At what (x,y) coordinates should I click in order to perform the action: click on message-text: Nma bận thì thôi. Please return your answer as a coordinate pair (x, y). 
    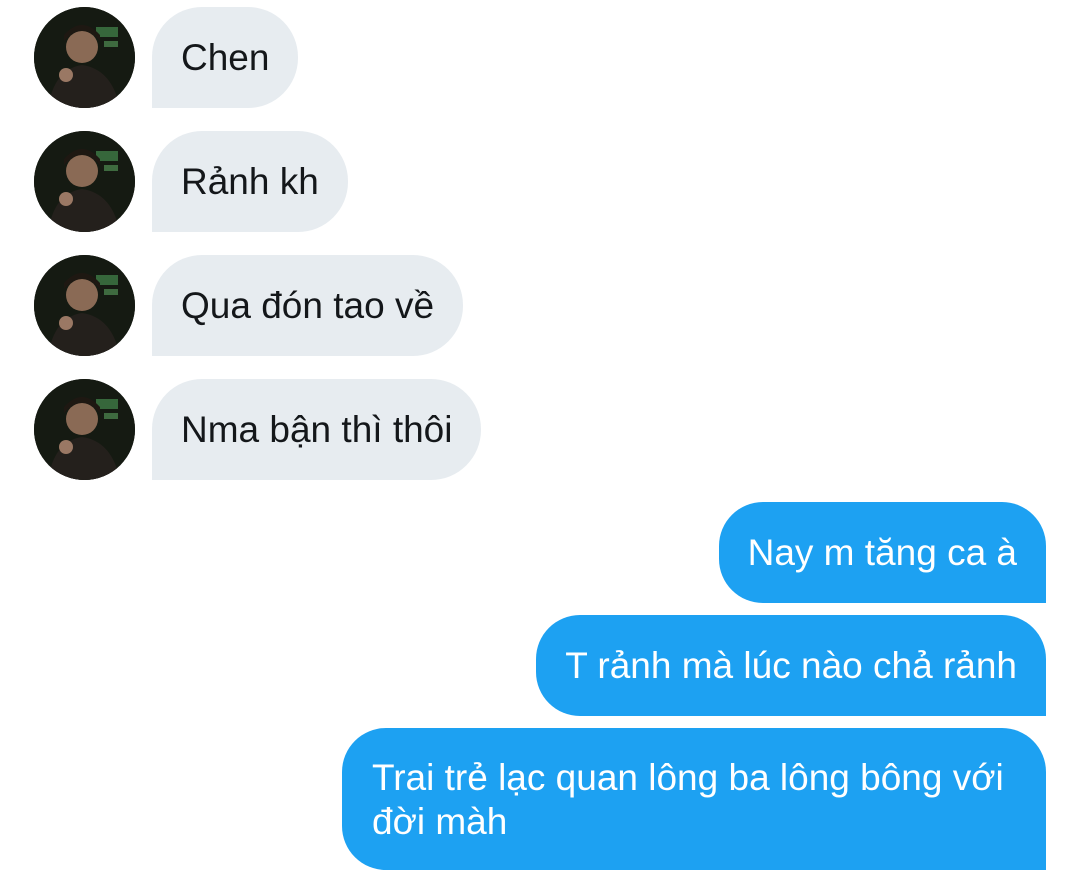
    Looking at the image, I should click on (317, 429).